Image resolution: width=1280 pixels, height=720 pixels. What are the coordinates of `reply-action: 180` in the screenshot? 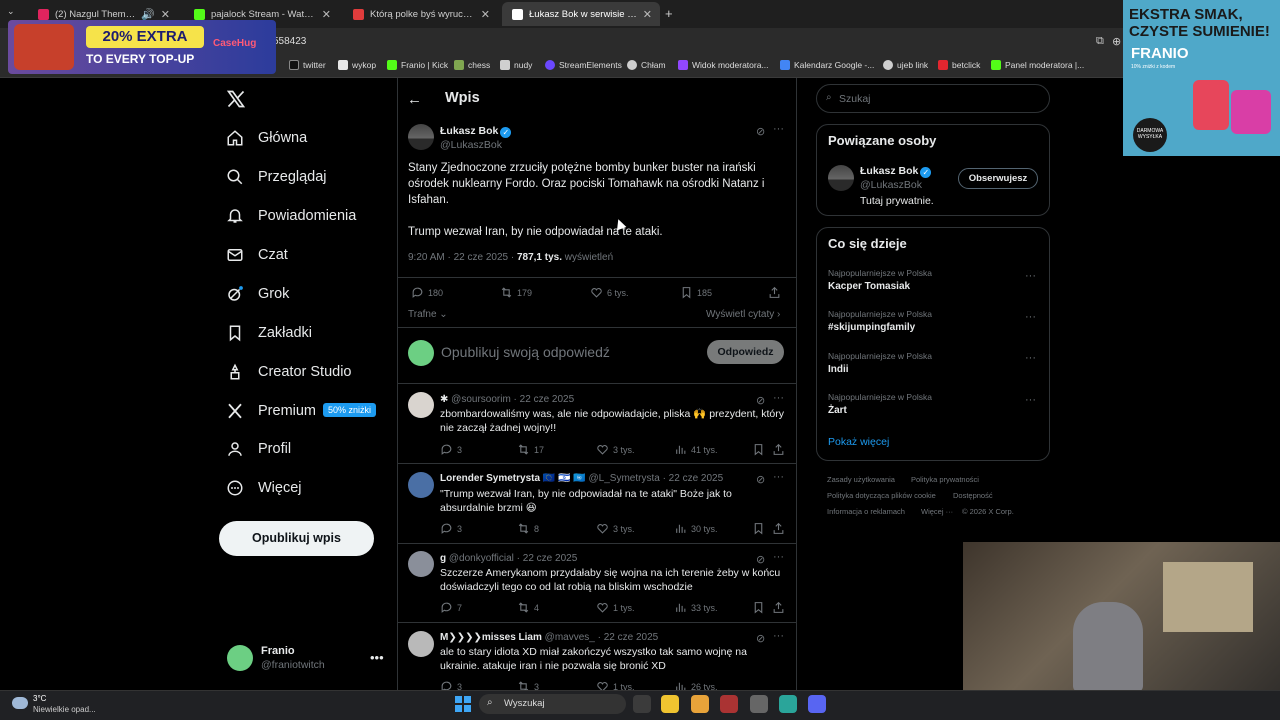 It's located at (427, 292).